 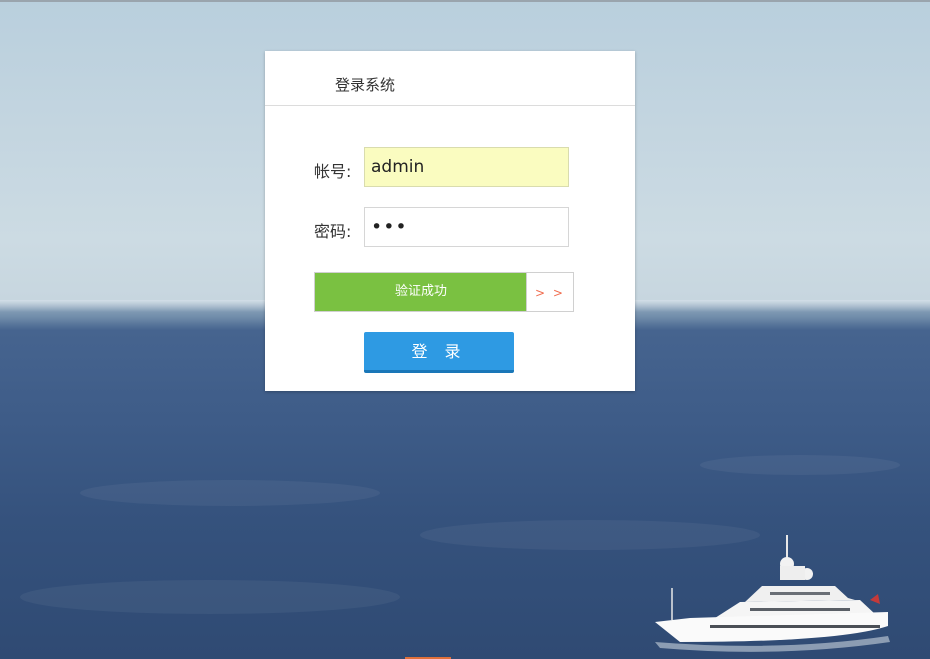 What do you see at coordinates (421, 292) in the screenshot?
I see `slider-success-text: 验证成功` at bounding box center [421, 292].